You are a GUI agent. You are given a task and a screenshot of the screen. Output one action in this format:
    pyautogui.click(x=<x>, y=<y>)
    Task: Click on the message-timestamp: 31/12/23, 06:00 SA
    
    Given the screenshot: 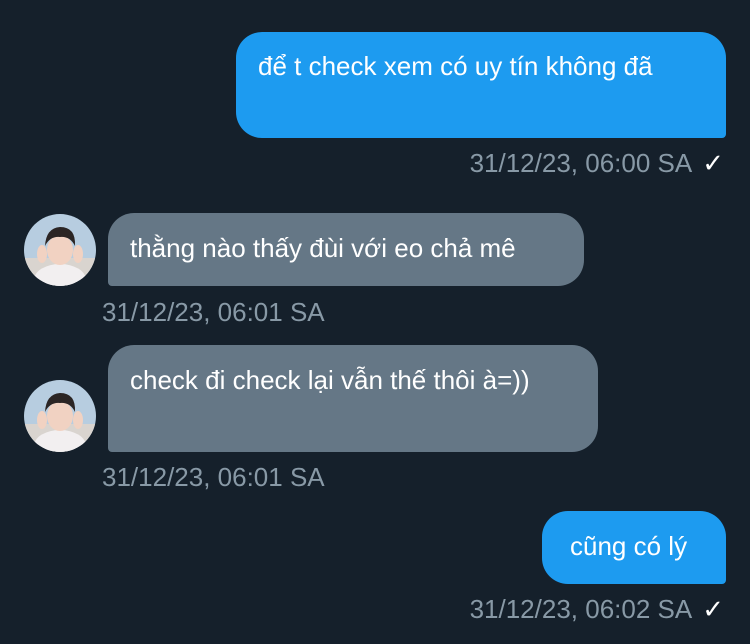 What is the action you would take?
    pyautogui.click(x=581, y=163)
    